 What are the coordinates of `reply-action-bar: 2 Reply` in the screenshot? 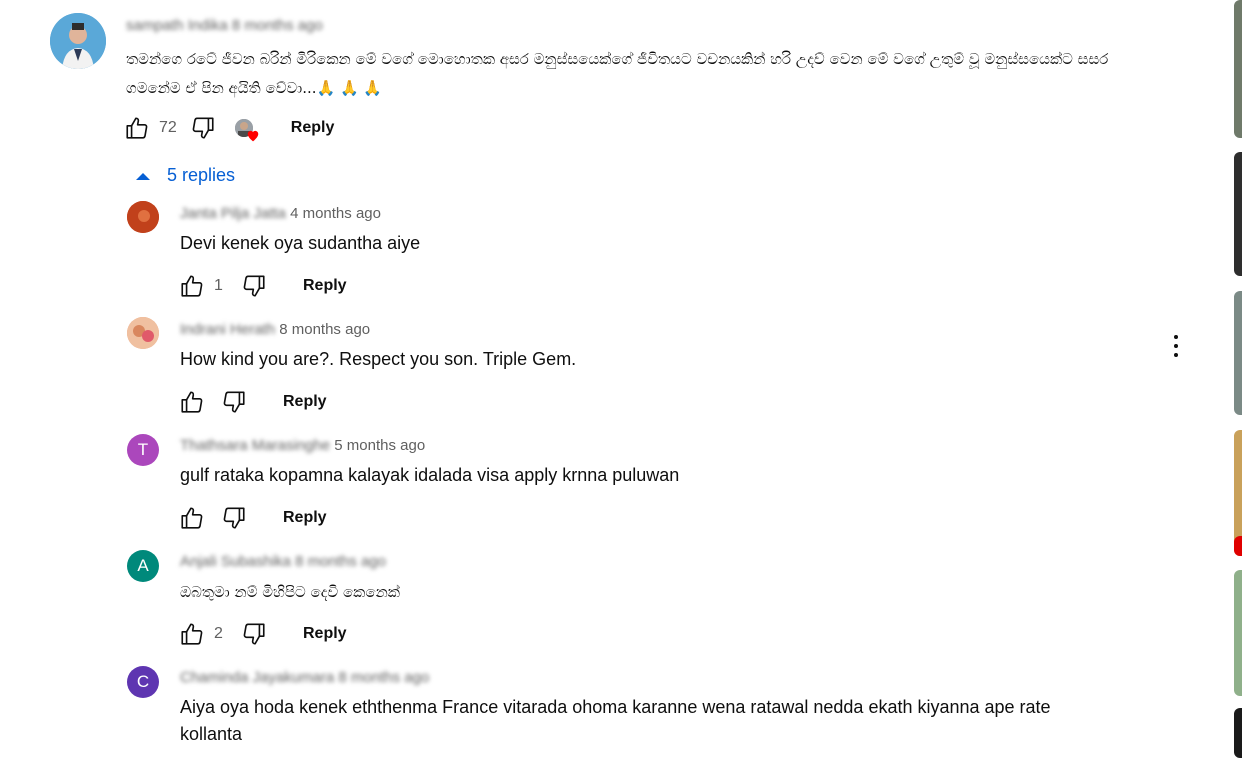 It's located at (262, 634).